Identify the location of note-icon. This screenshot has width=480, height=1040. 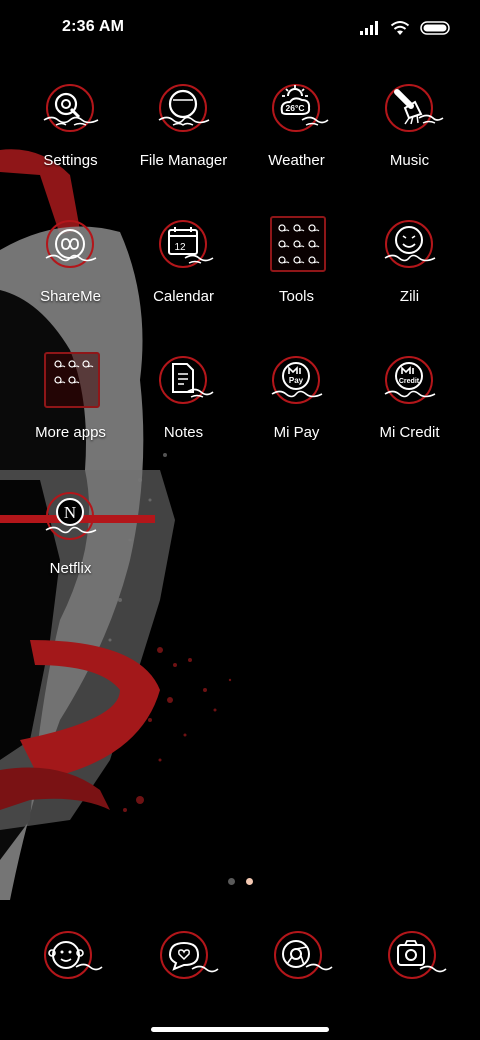
(184, 382).